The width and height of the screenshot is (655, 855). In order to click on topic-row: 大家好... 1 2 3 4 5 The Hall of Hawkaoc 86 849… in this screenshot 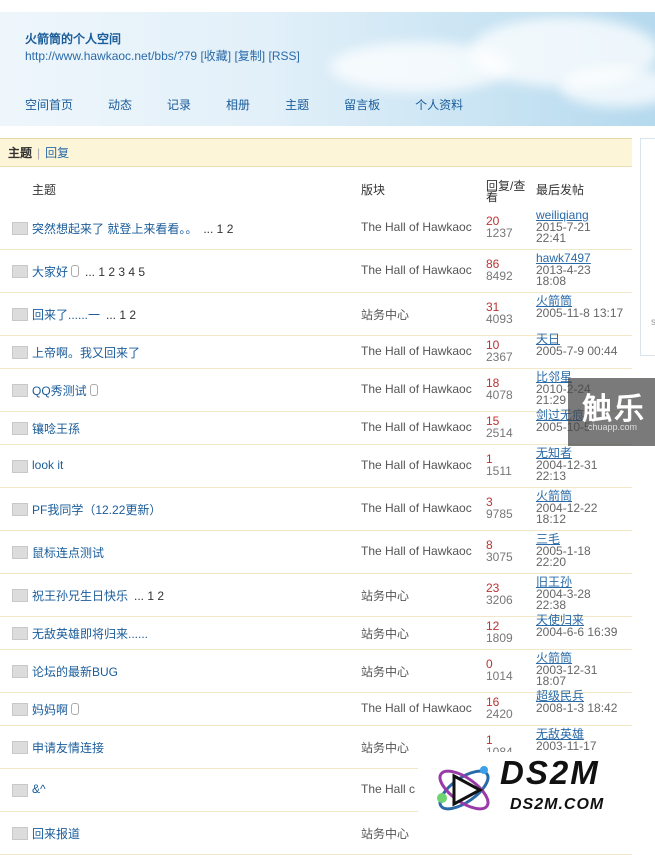, I will do `click(316, 271)`.